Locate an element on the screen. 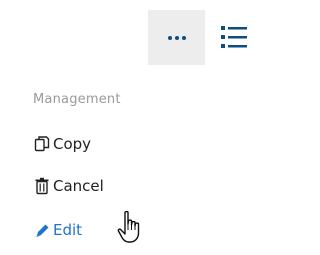 This screenshot has height=255, width=320. menu-item-label: Copy is located at coordinates (72, 144).